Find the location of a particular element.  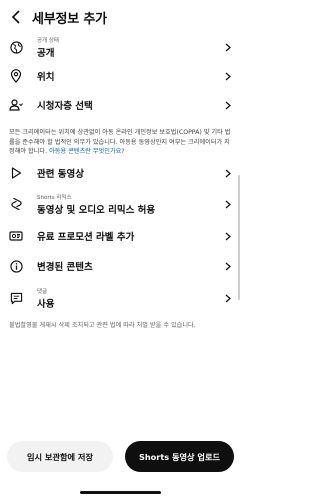

location-label: 위치 is located at coordinates (46, 77).